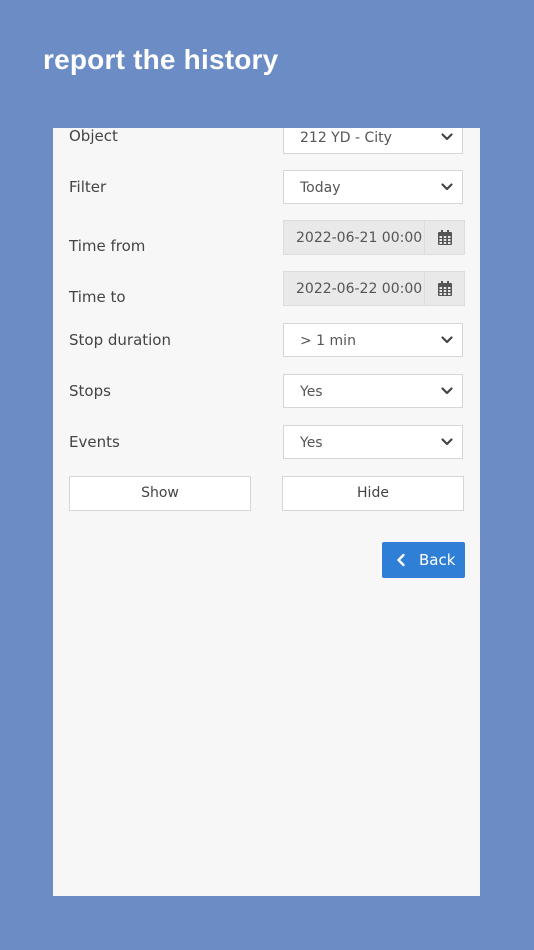  What do you see at coordinates (266, 142) in the screenshot?
I see `object-row: Object 212 YD - City` at bounding box center [266, 142].